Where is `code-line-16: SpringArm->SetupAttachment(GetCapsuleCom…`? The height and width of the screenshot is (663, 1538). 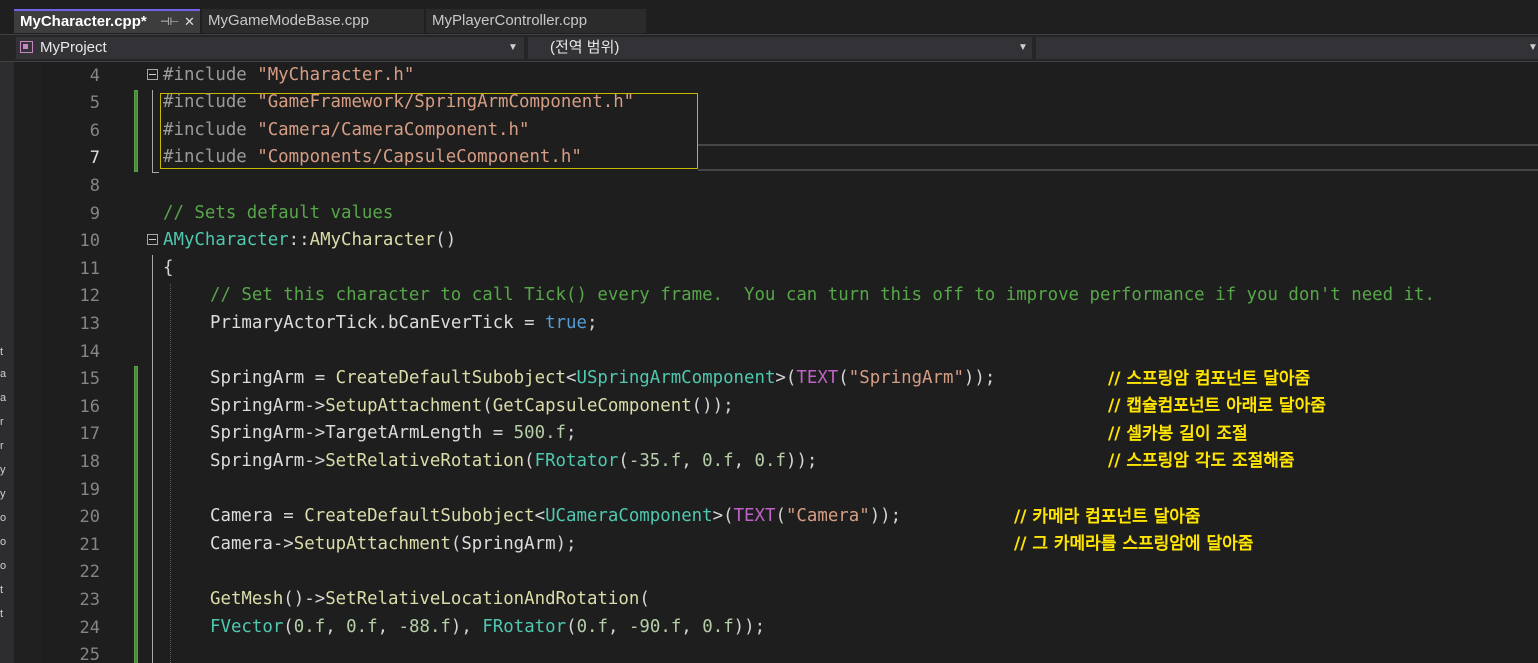 code-line-16: SpringArm->SetupAttachment(GetCapsuleCom… is located at coordinates (472, 406).